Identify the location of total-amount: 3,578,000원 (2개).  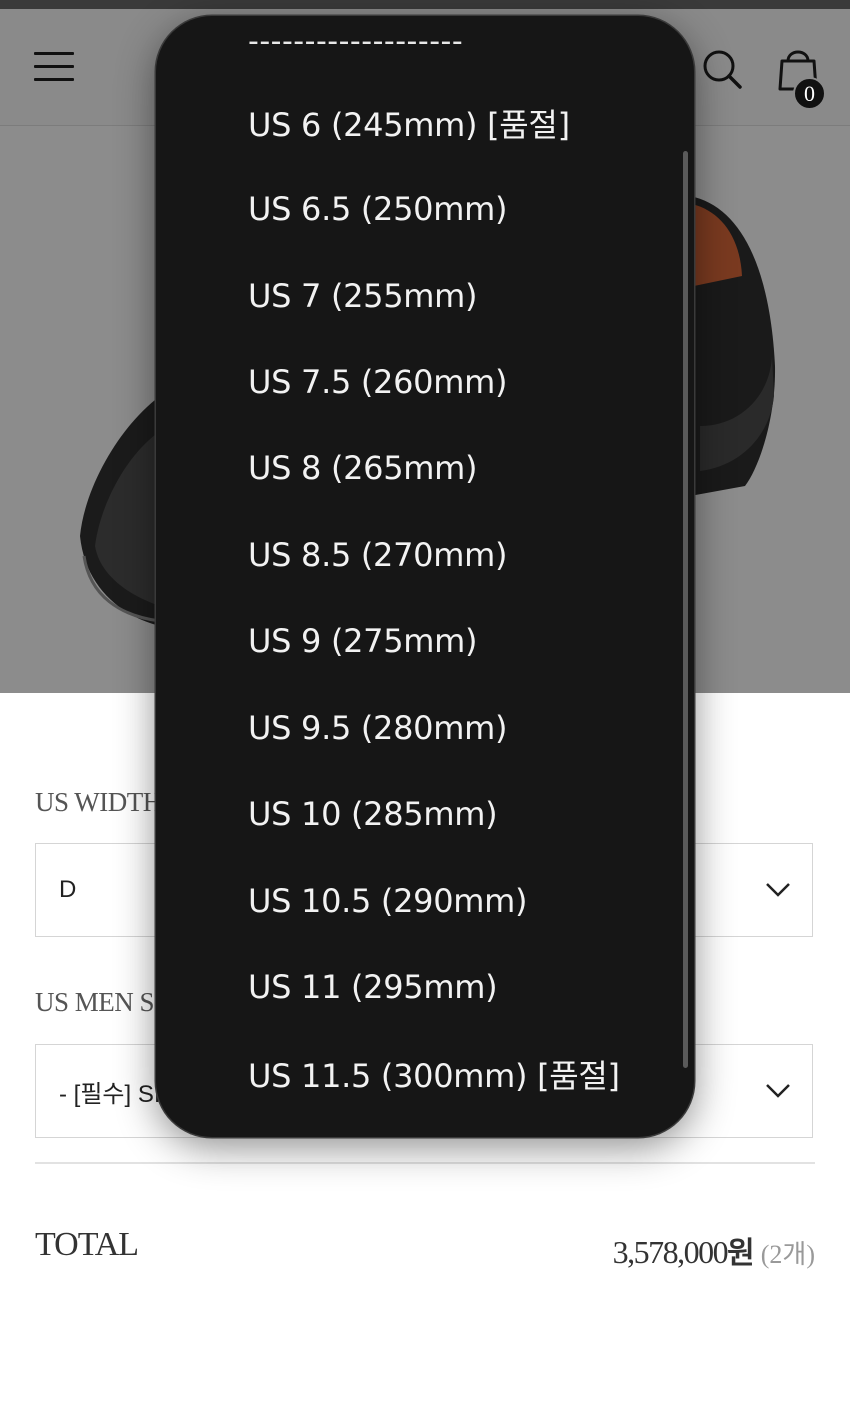
(714, 1250).